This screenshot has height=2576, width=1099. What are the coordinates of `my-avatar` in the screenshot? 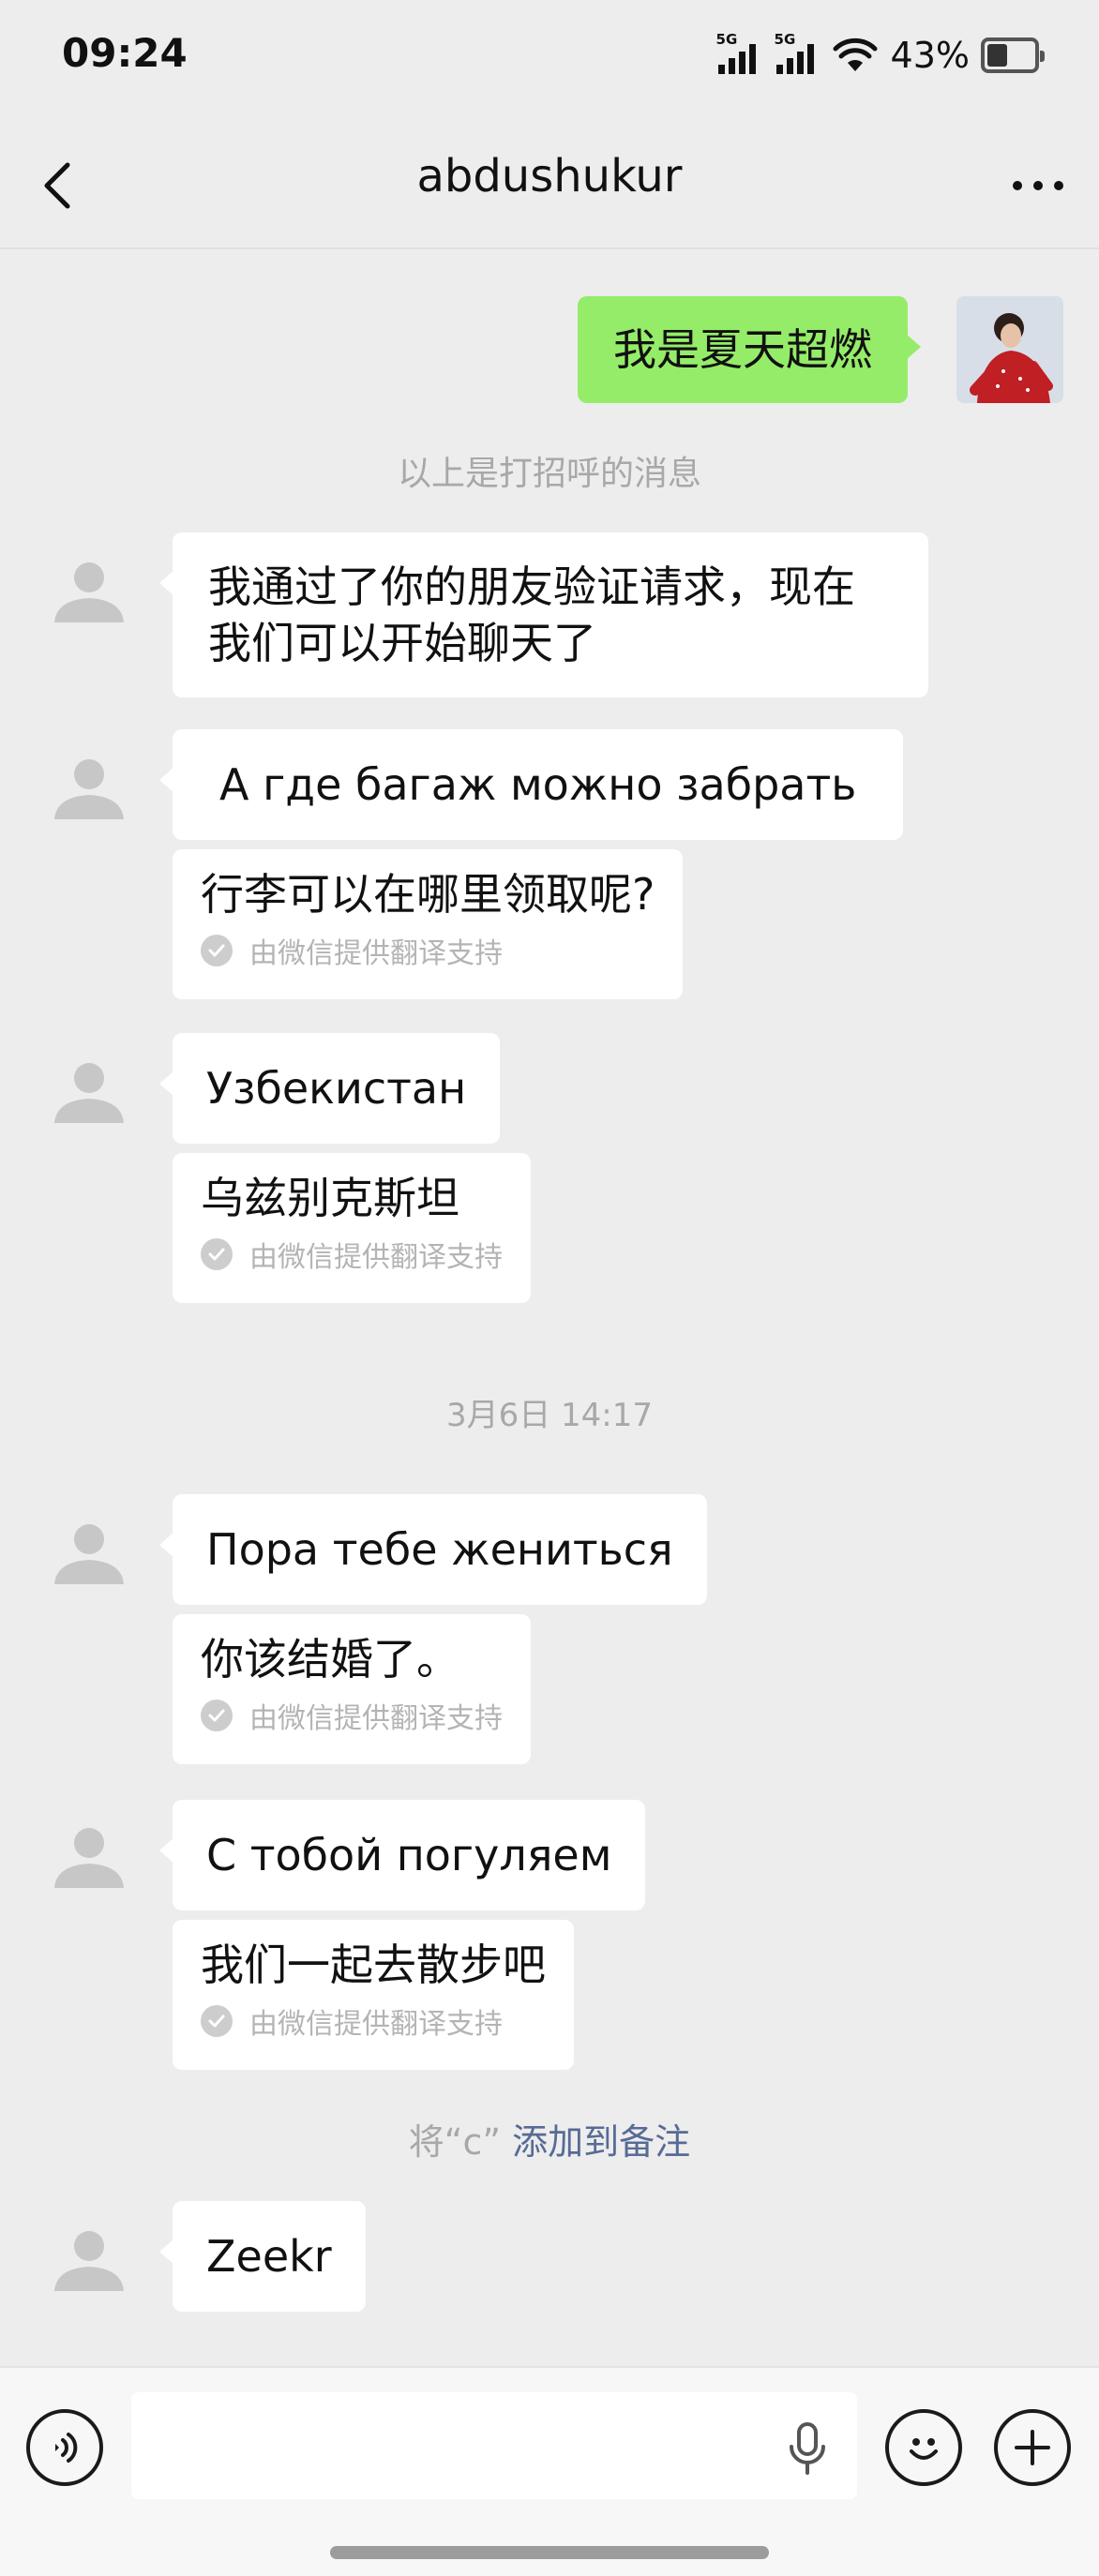 It's located at (1009, 350).